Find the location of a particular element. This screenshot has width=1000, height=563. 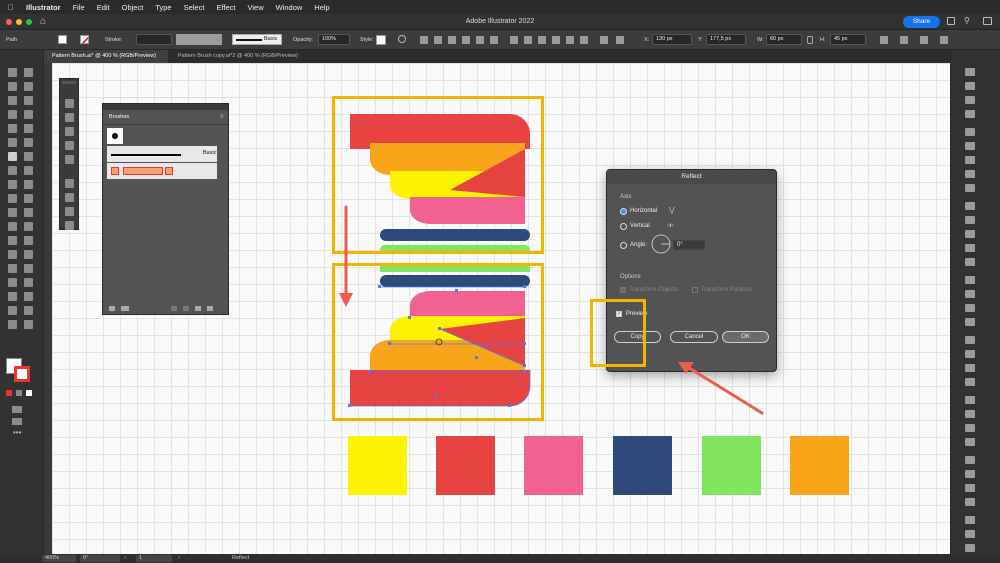

panel-menu-icon: ≡ is located at coordinates (222, 117).